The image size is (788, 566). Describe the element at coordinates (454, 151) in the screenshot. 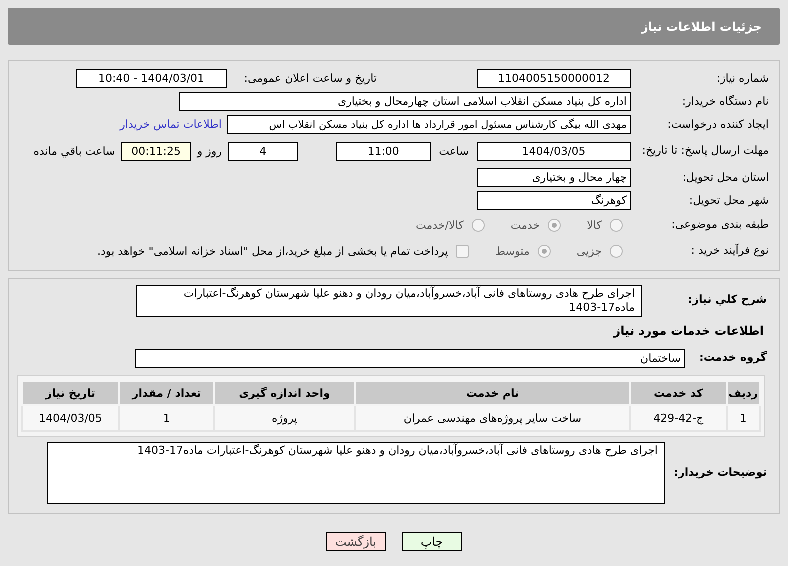

I see `time-label: ساعت` at that location.